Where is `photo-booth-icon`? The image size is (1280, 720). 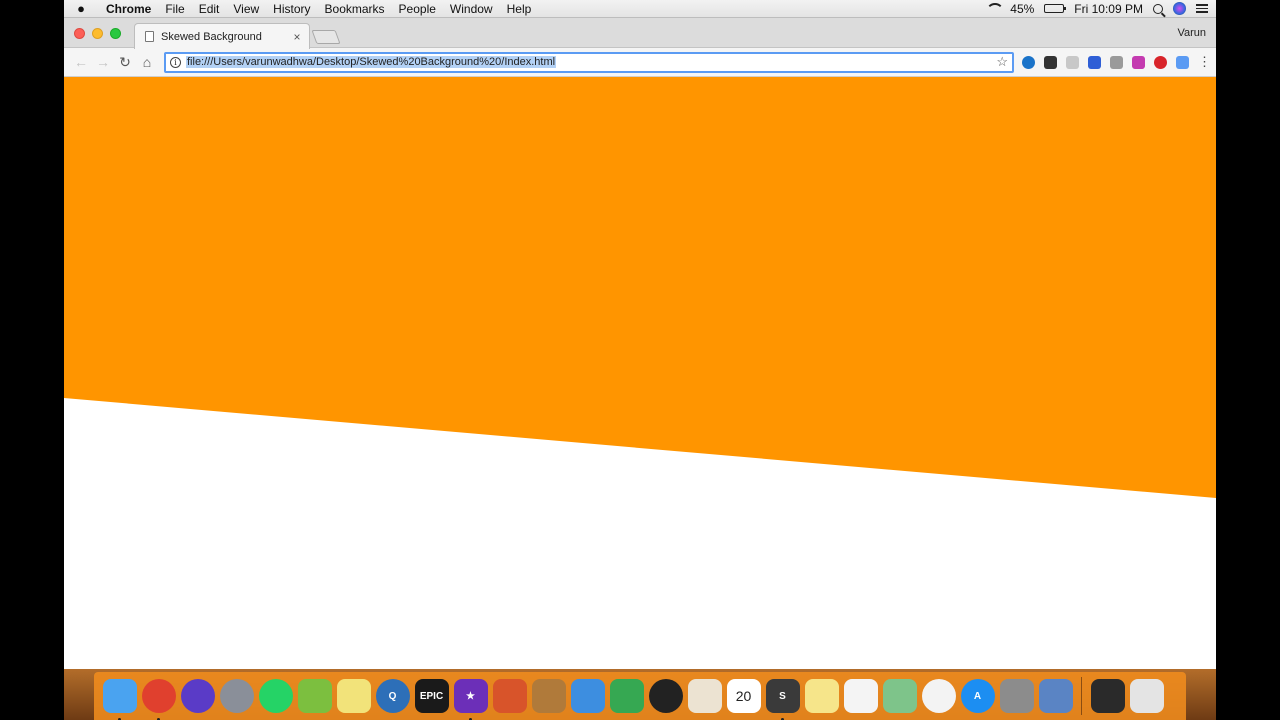
photo-booth-icon is located at coordinates (509, 696).